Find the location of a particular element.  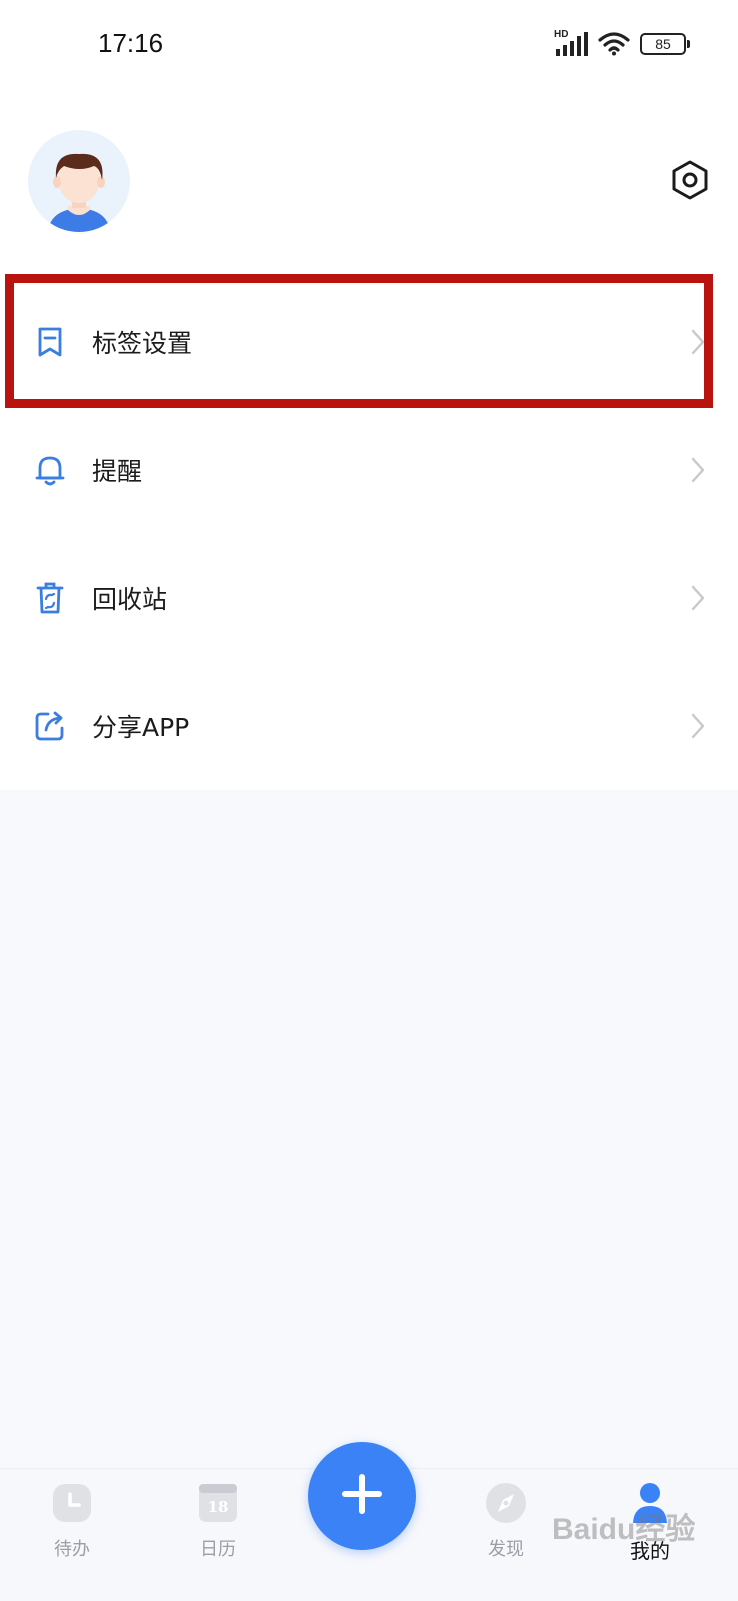

calendar-day: 18 is located at coordinates (218, 1507).